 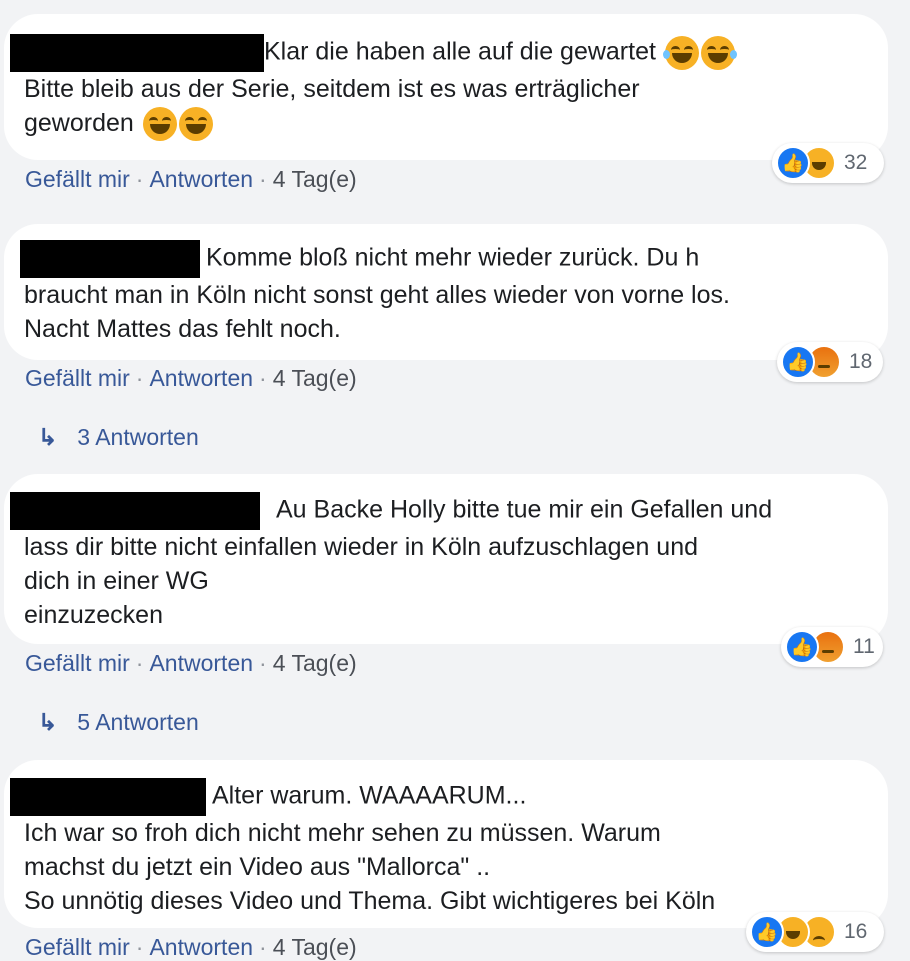 What do you see at coordinates (856, 931) in the screenshot?
I see `reaction-count: 16` at bounding box center [856, 931].